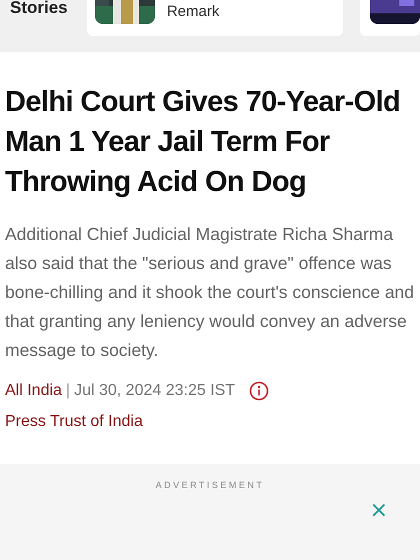  Describe the element at coordinates (39, 9) in the screenshot. I see `section-heading: Stories` at that location.